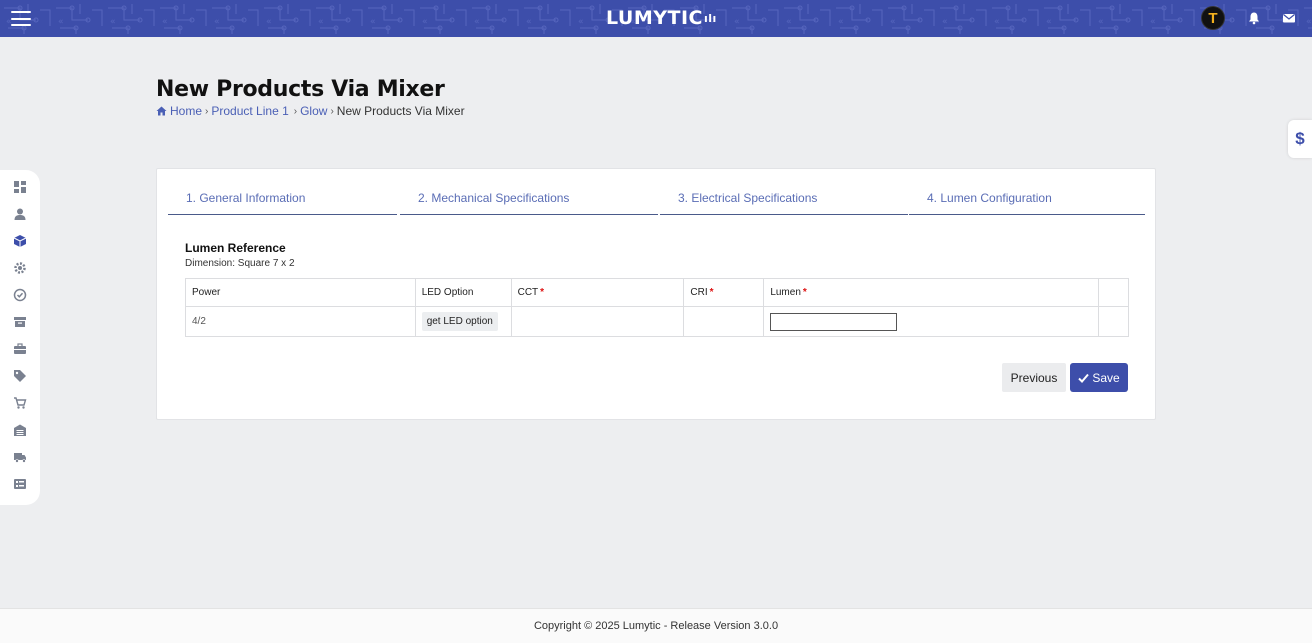  I want to click on column-header-power: Power, so click(300, 292).